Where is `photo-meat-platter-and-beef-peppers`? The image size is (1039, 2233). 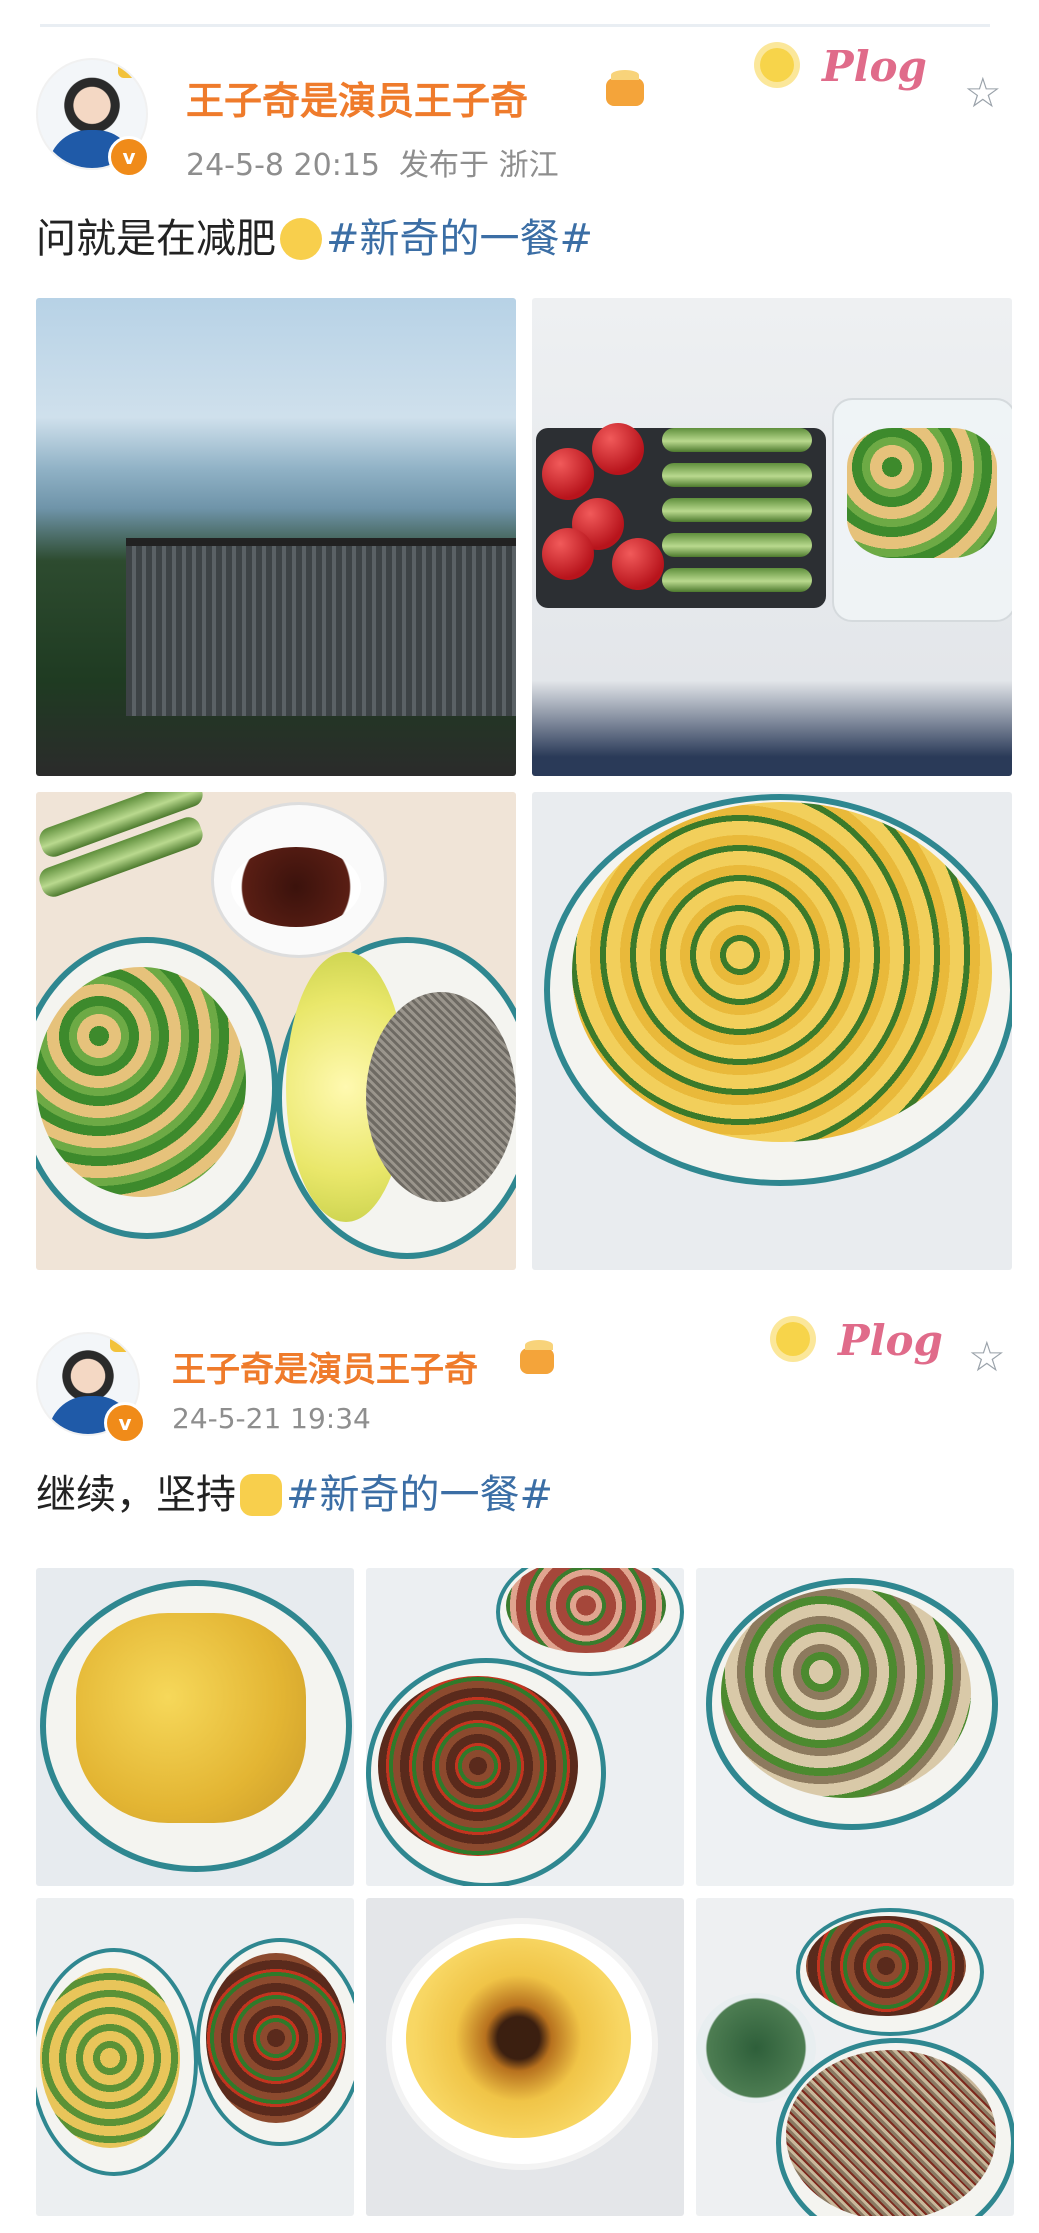 photo-meat-platter-and-beef-peppers is located at coordinates (525, 1727).